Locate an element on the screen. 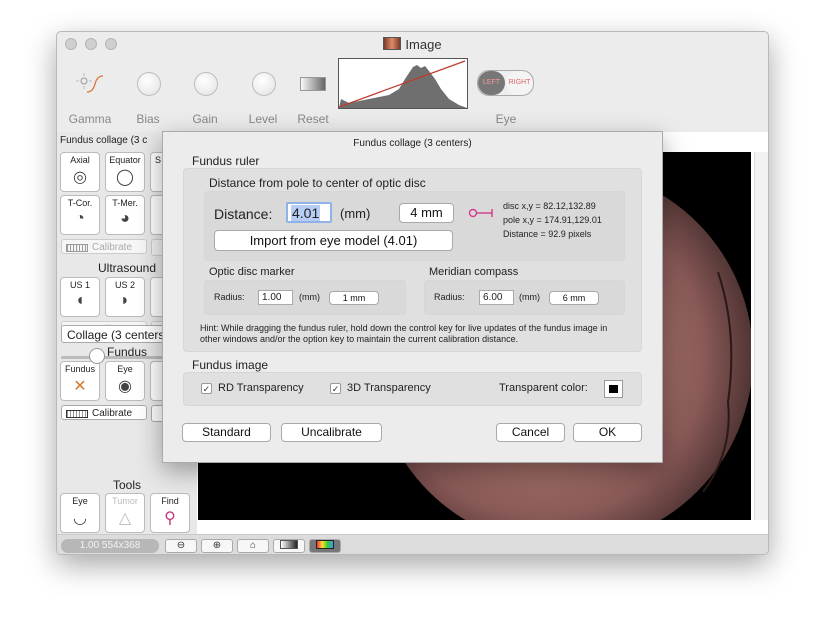  eye-tool-button: Eye ◉ is located at coordinates (125, 381).